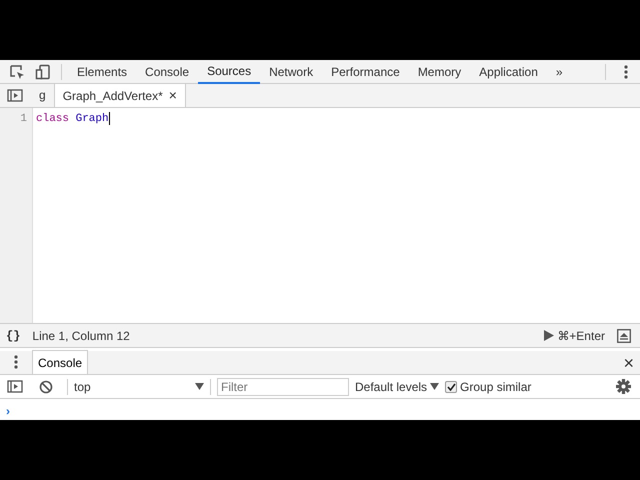 Image resolution: width=640 pixels, height=480 pixels. What do you see at coordinates (8, 411) in the screenshot?
I see `console-prompt: ›` at bounding box center [8, 411].